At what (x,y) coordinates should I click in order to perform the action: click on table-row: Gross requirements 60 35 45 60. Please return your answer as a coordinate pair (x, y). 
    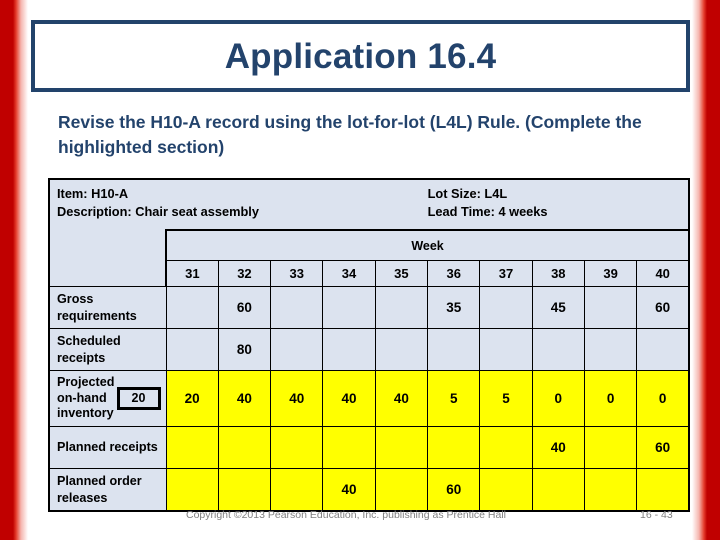
    Looking at the image, I should click on (369, 307).